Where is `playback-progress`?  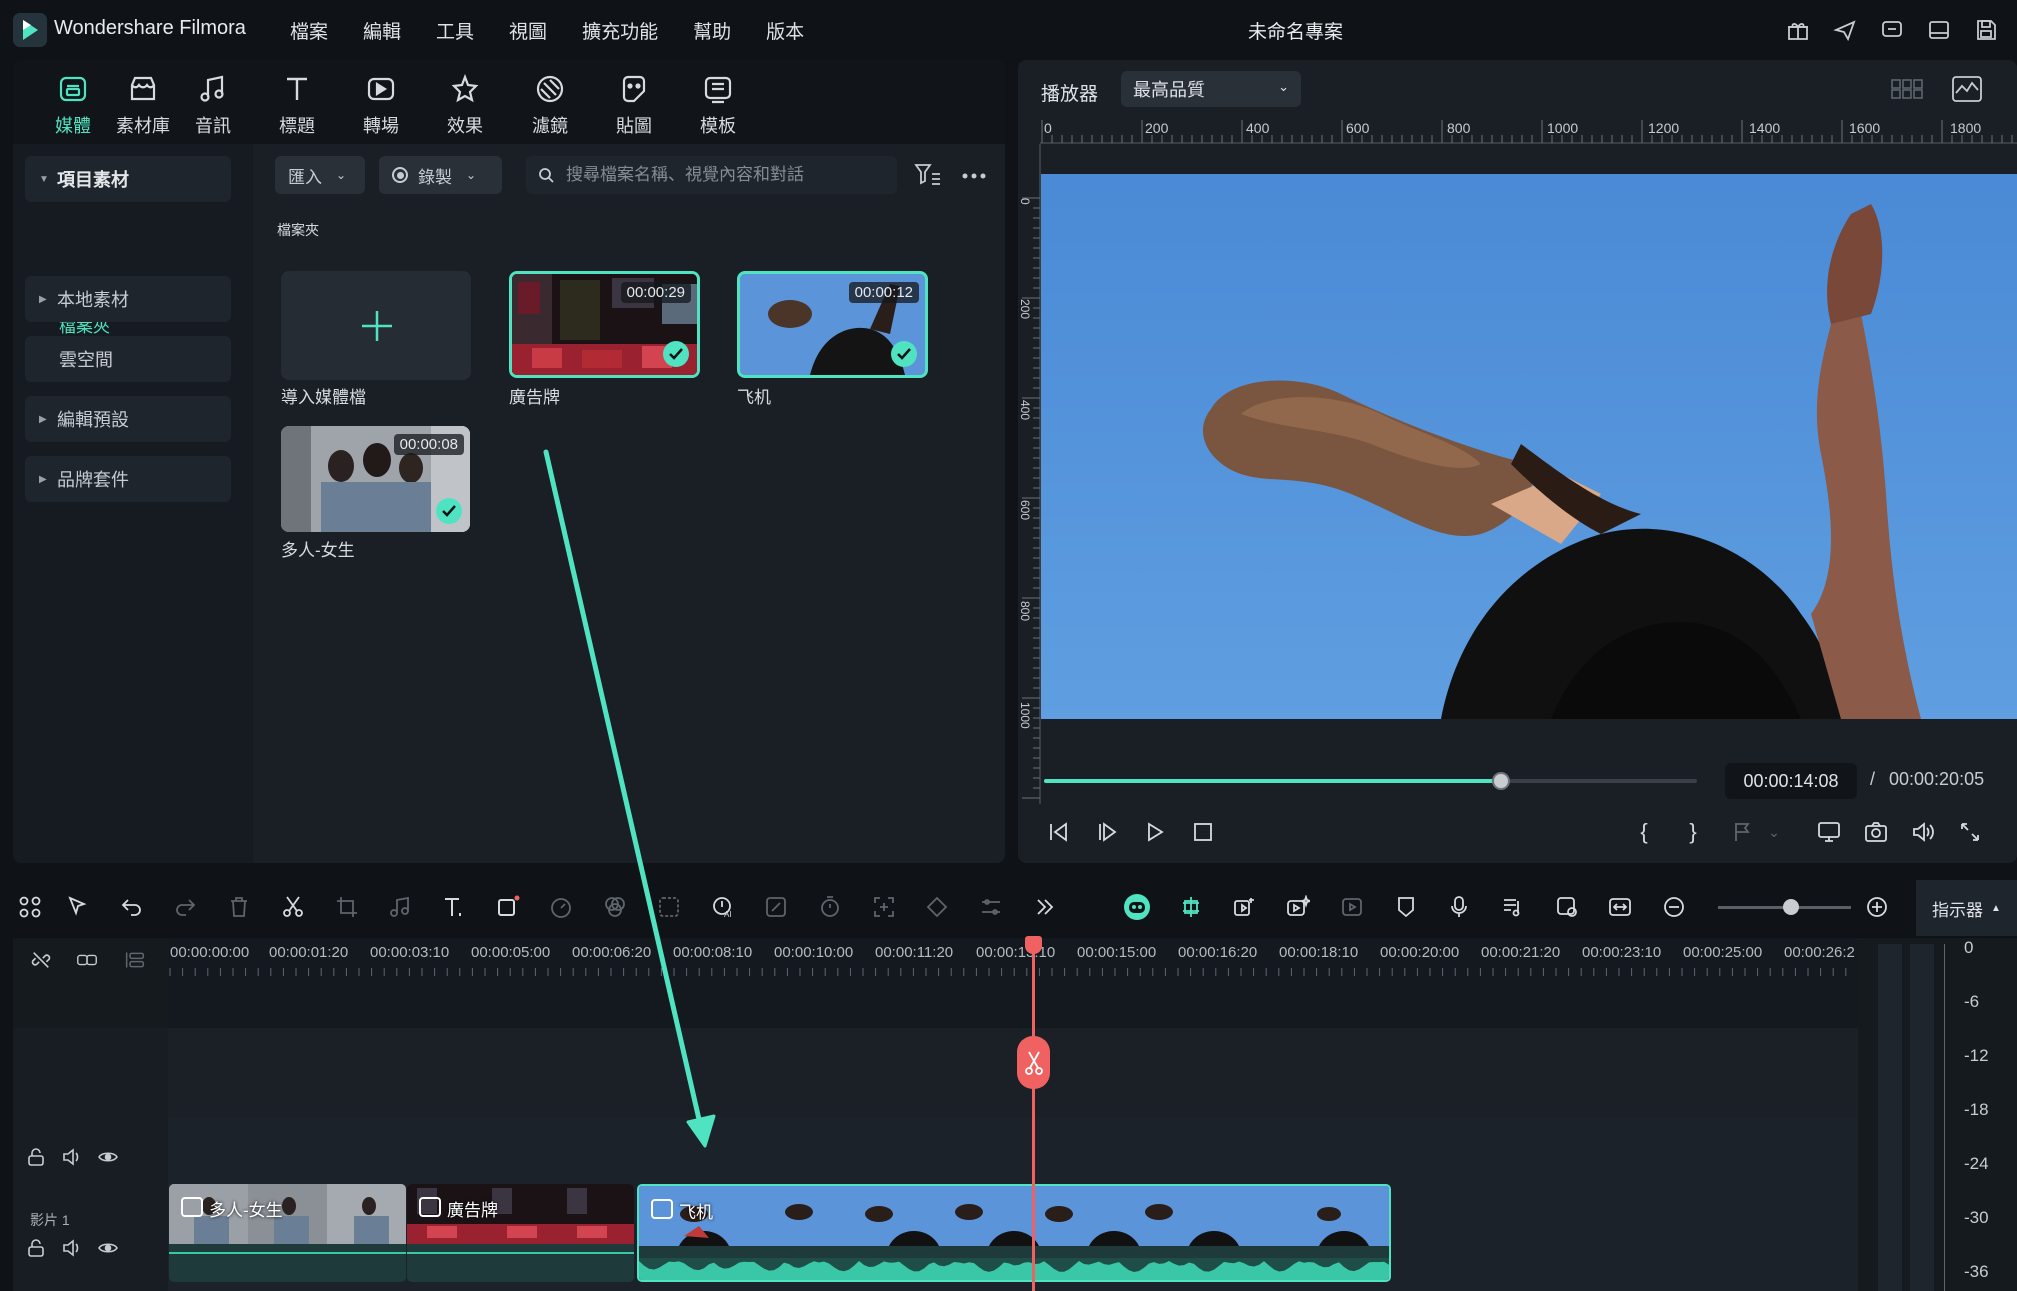
playback-progress is located at coordinates (1370, 781).